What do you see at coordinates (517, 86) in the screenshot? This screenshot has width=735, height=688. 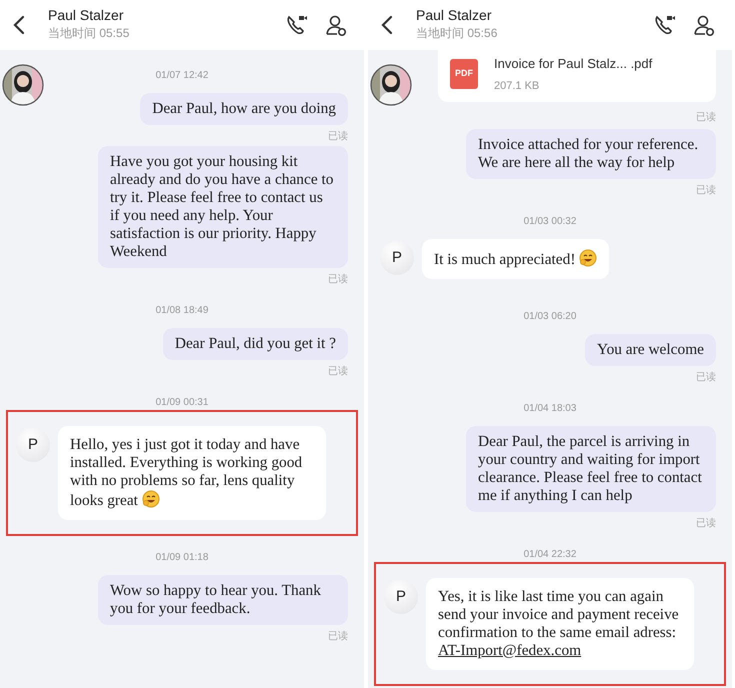 I see `file-size: 207.1 KB` at bounding box center [517, 86].